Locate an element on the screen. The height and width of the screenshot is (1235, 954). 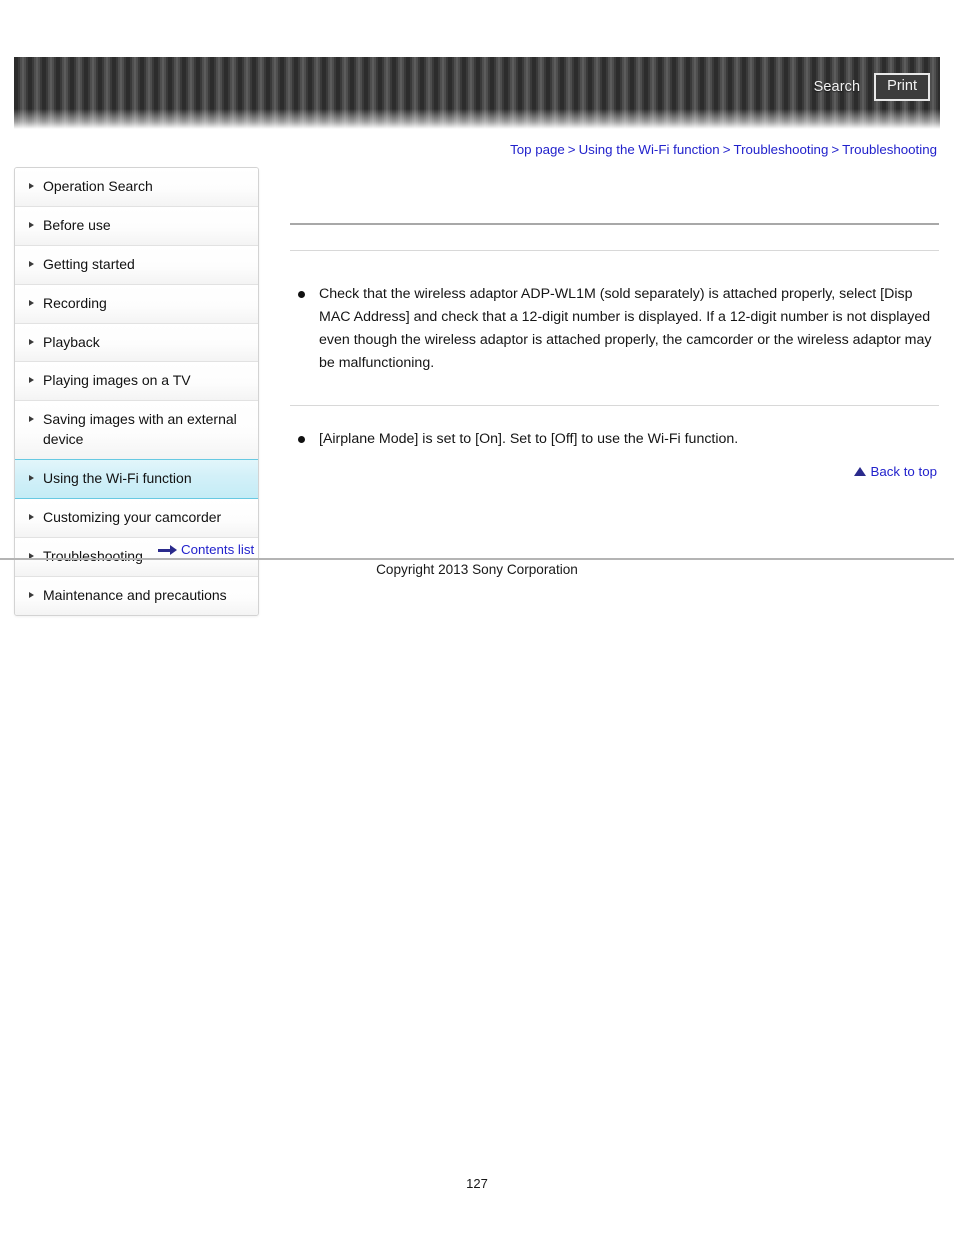
sidebar-item-label: Recording is located at coordinates (75, 302).